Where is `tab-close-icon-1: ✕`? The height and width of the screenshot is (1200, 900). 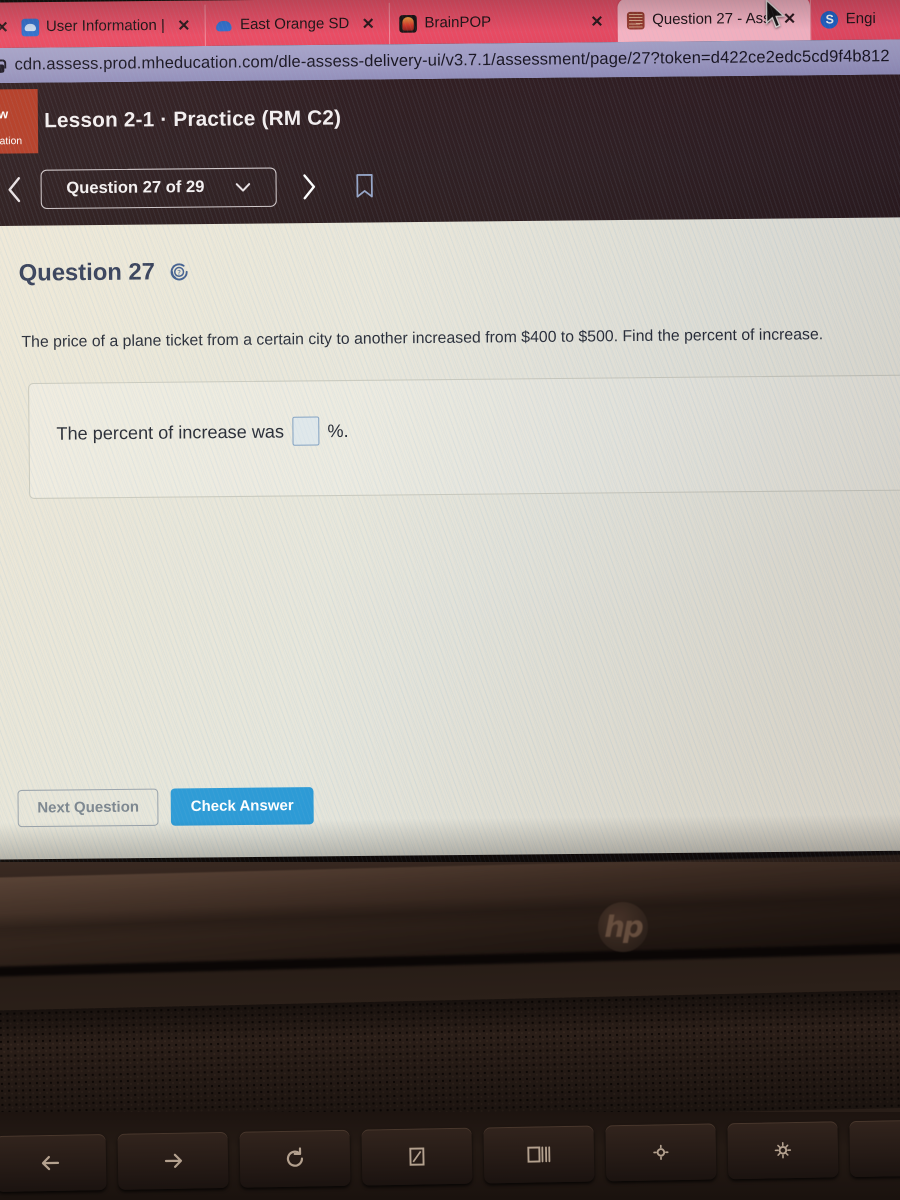 tab-close-icon-1: ✕ is located at coordinates (184, 25).